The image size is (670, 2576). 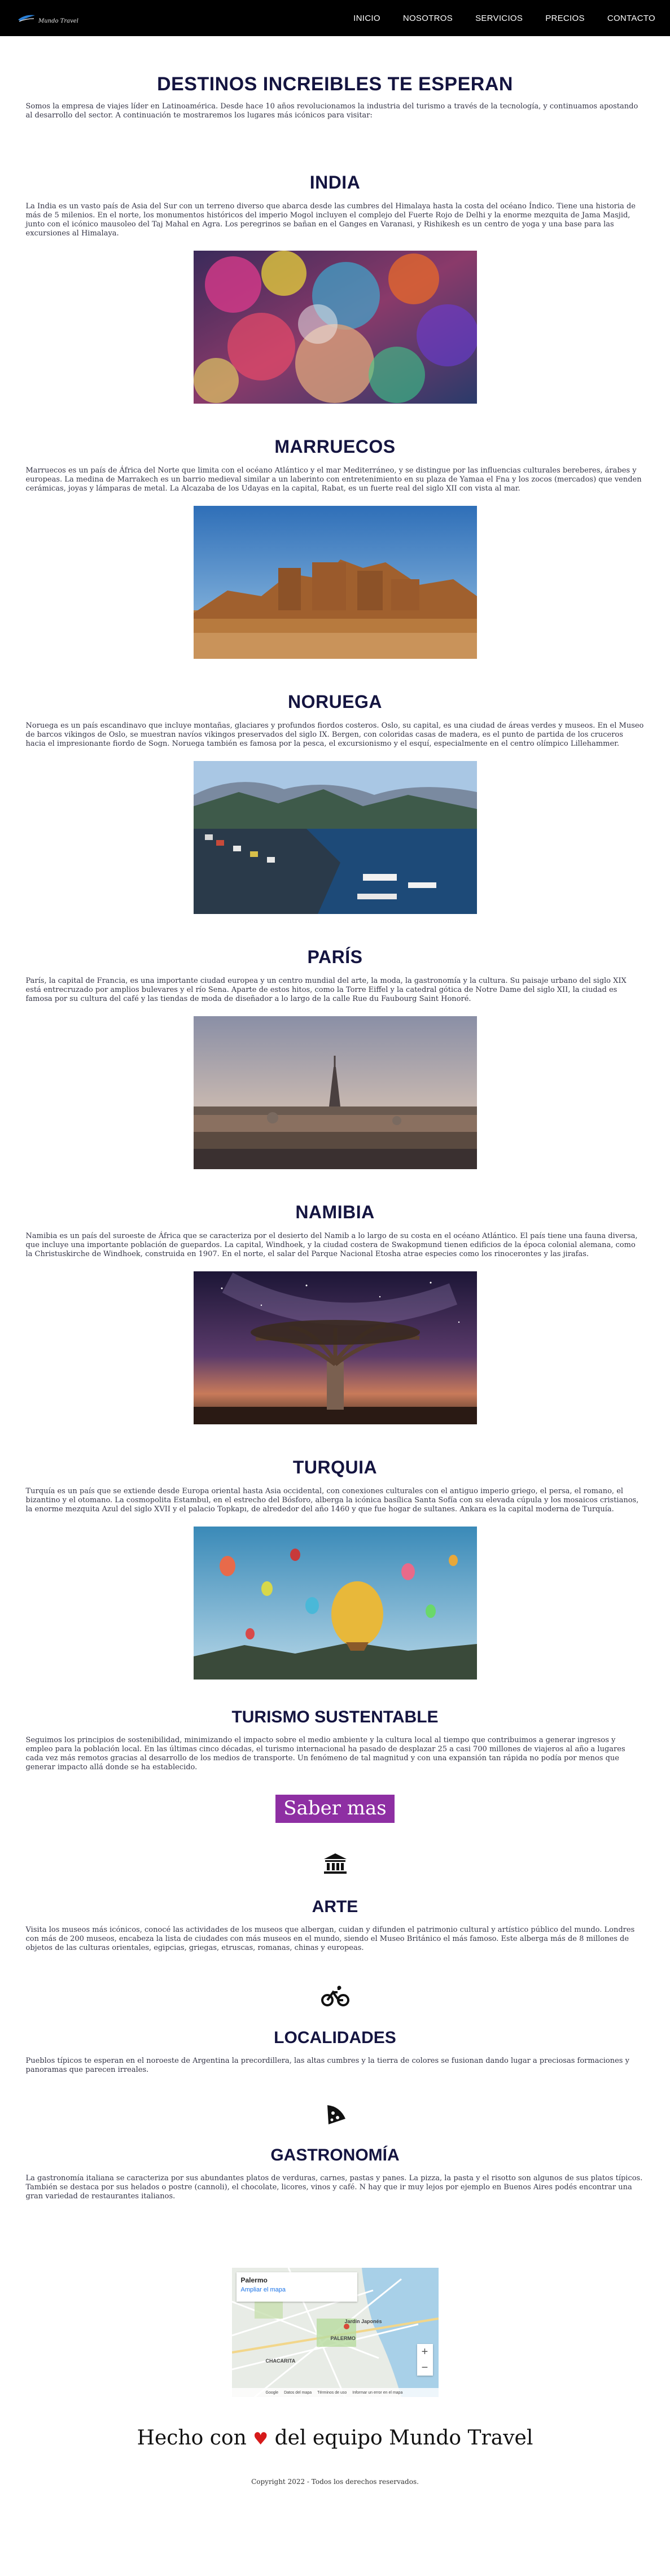 I want to click on logo: Mundo Travel, so click(x=47, y=18).